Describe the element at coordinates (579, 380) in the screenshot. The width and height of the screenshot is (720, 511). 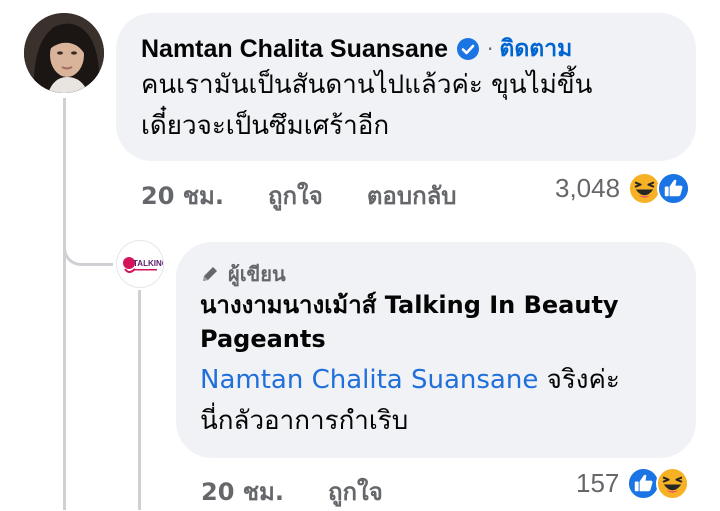
I see `reply-text-after-mention: จริงค่ะ` at that location.